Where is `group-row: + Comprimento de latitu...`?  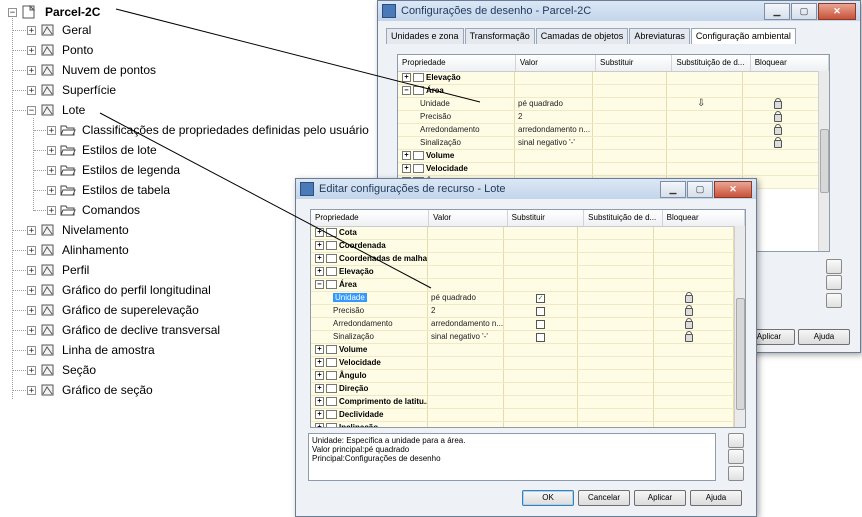
group-row: + Comprimento de latitu... is located at coordinates (528, 402).